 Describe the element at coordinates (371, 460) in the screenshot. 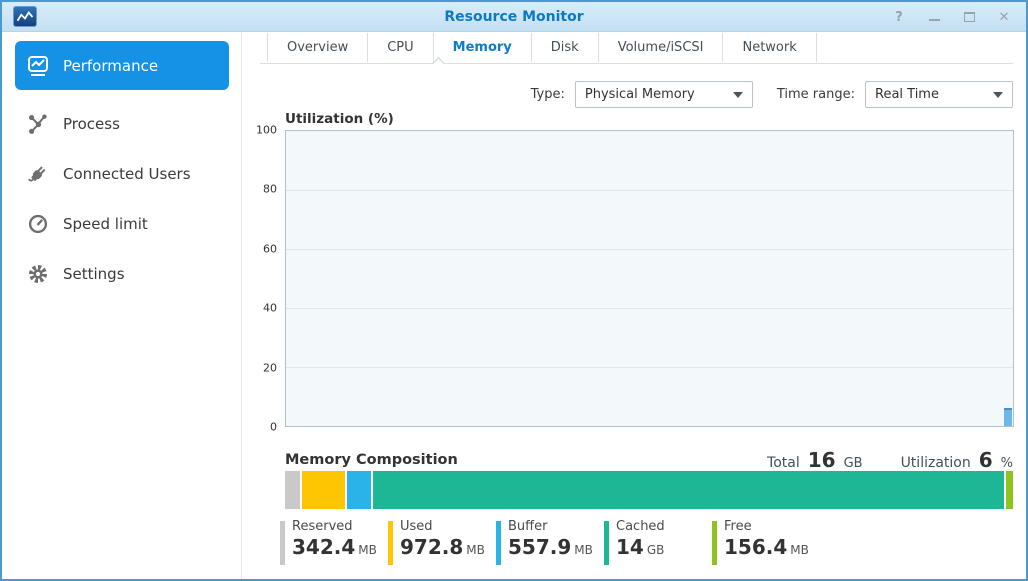

I see `composition-title: Memory Composition` at that location.